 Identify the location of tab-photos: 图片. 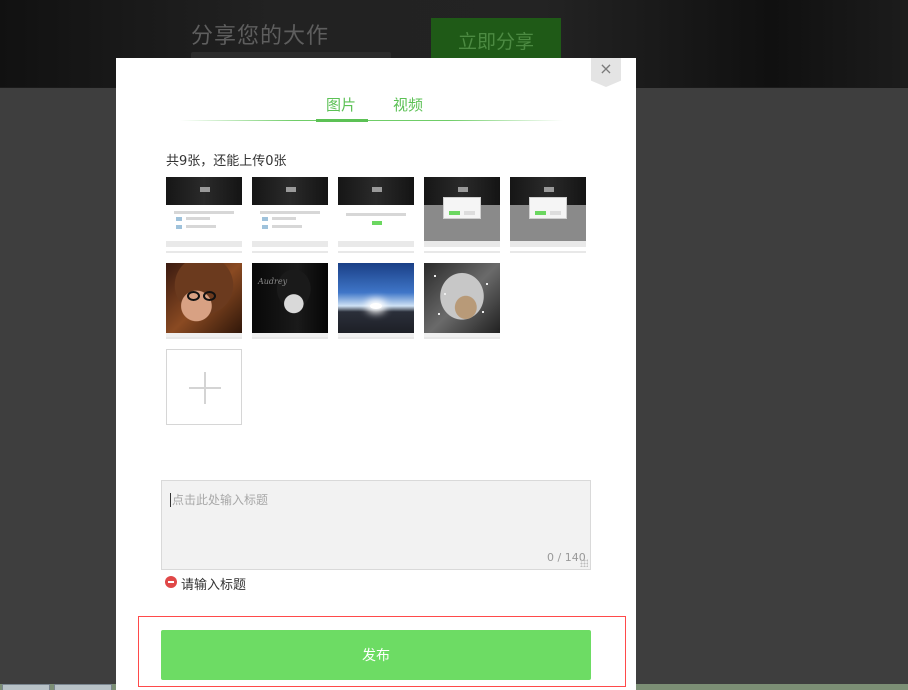
(341, 104).